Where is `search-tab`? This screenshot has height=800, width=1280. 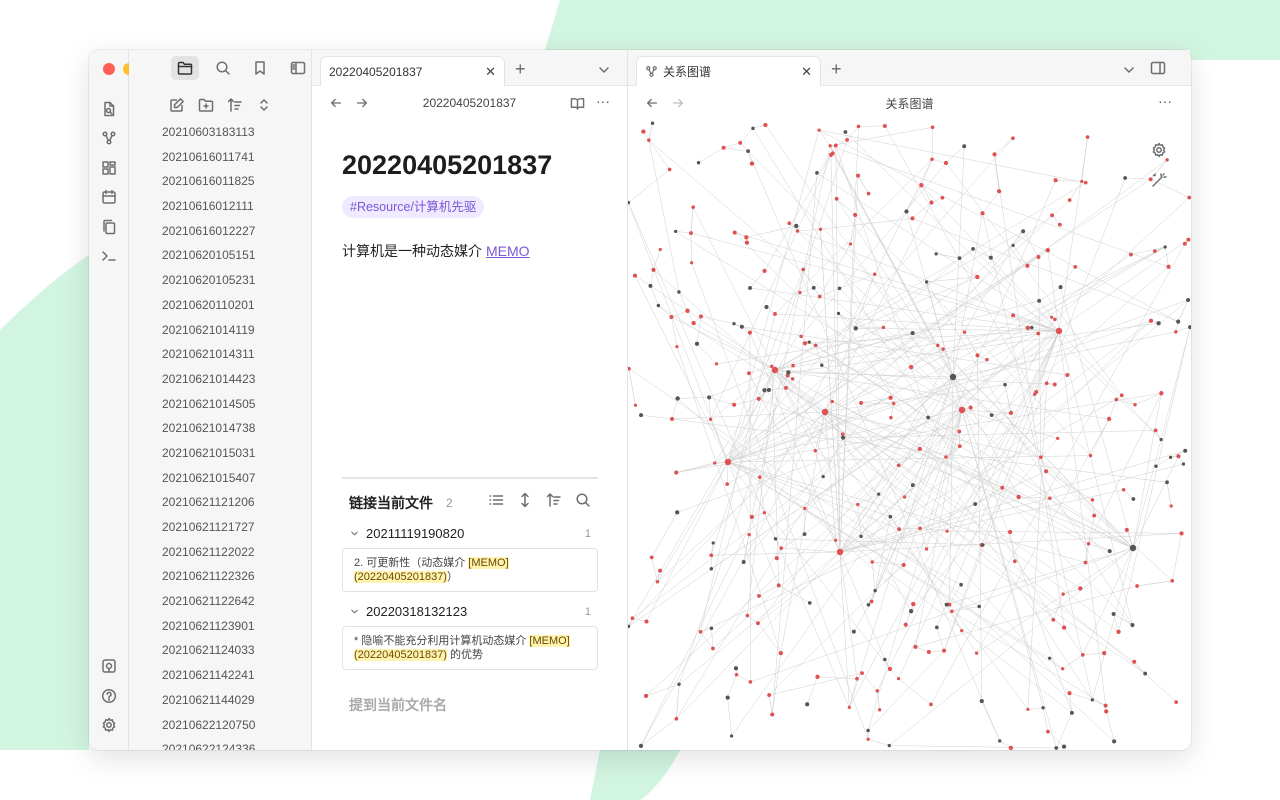 search-tab is located at coordinates (223, 68).